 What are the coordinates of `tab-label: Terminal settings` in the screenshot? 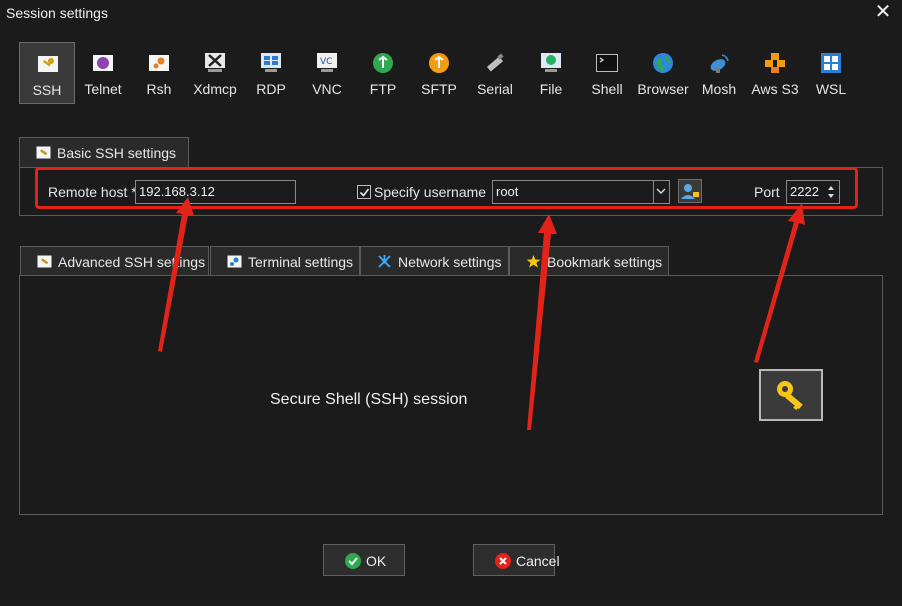 It's located at (301, 262).